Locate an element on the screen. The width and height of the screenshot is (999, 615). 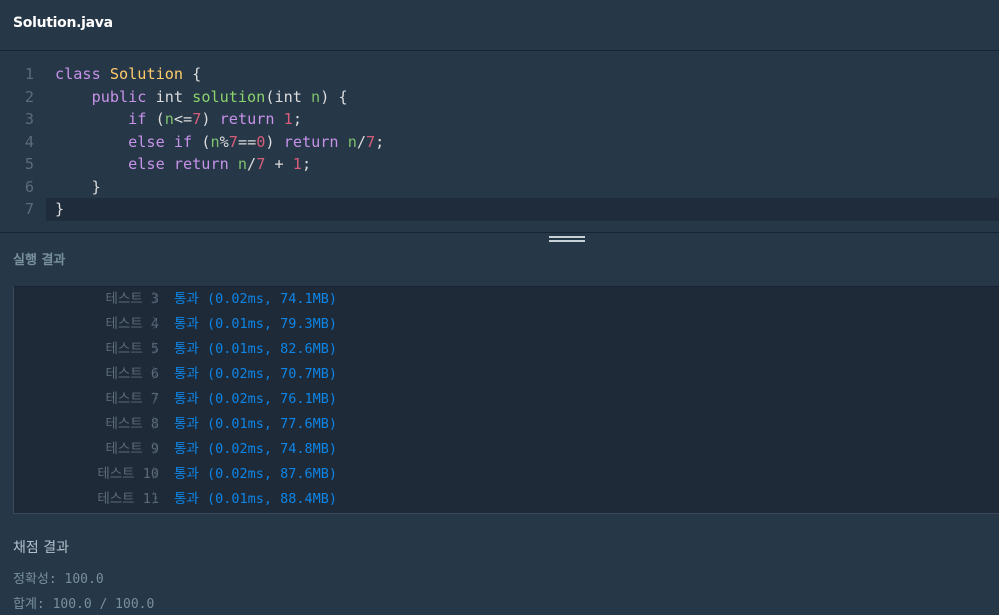
code-text: public int solution(int n) { is located at coordinates (201, 97).